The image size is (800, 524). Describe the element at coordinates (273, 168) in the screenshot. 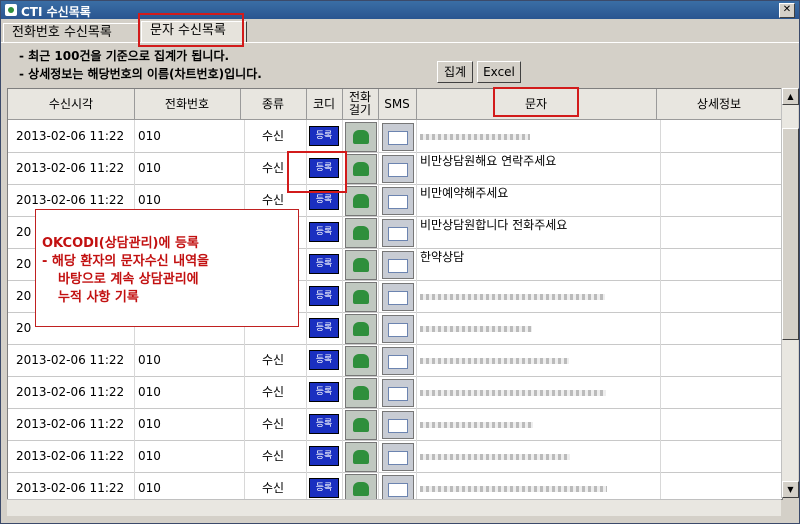

I see `type-cell: 수신` at that location.